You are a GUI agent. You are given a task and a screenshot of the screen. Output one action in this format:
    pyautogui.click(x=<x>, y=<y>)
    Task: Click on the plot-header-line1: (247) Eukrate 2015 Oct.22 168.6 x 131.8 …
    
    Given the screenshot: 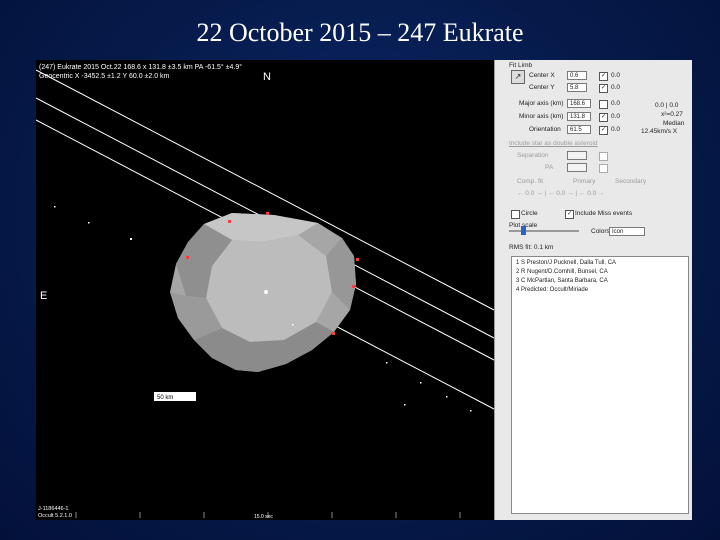 What is the action you would take?
    pyautogui.click(x=140, y=67)
    